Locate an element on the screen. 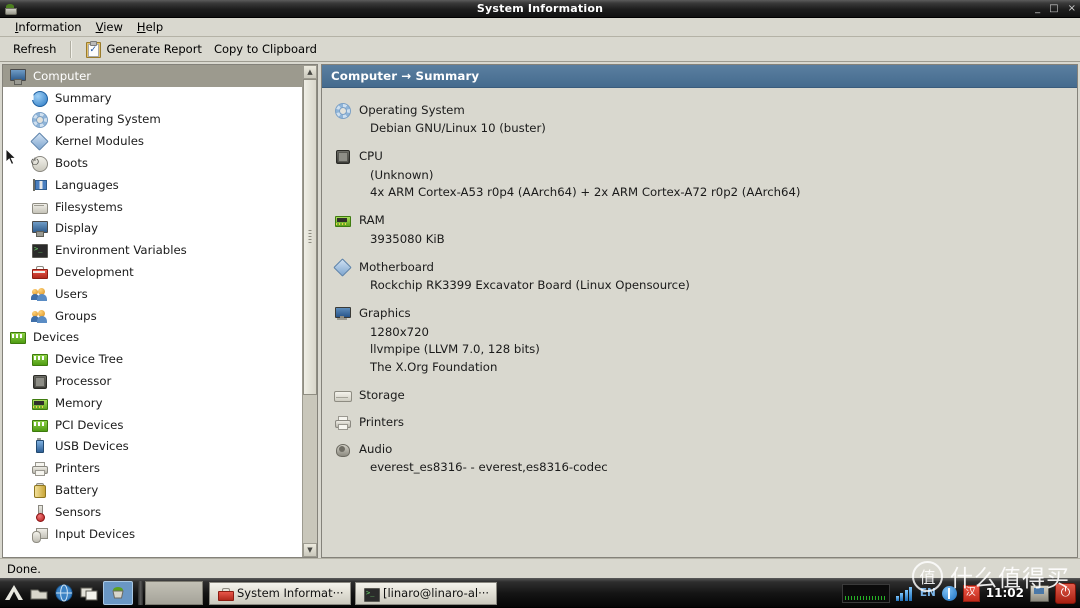 The image size is (1080, 608). thermometer-icon is located at coordinates (39, 513).